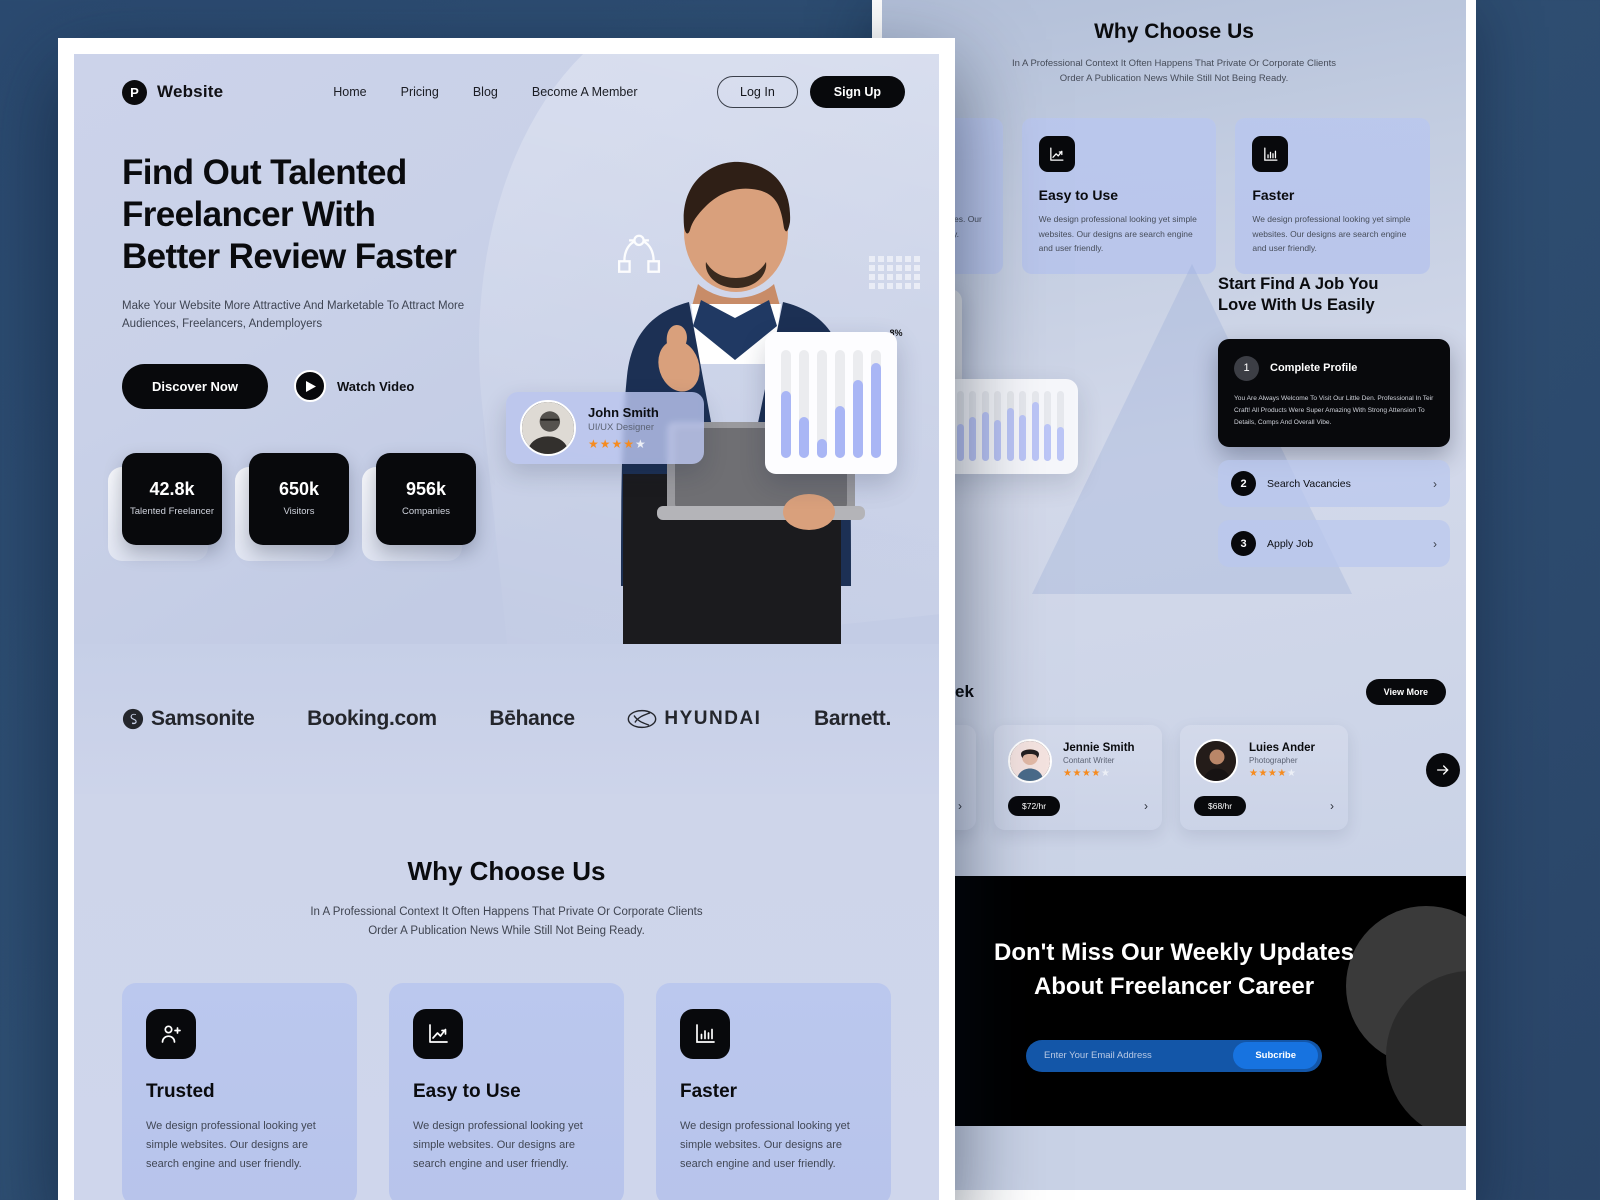 The image size is (1600, 1200). Describe the element at coordinates (1334, 368) in the screenshot. I see `step-header: 1 Complete Profile` at that location.